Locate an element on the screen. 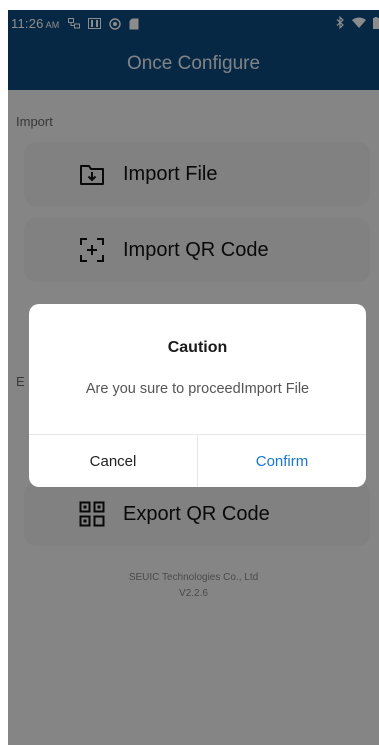 The height and width of the screenshot is (745, 379). dialog-actions: Cancel Confirm is located at coordinates (197, 460).